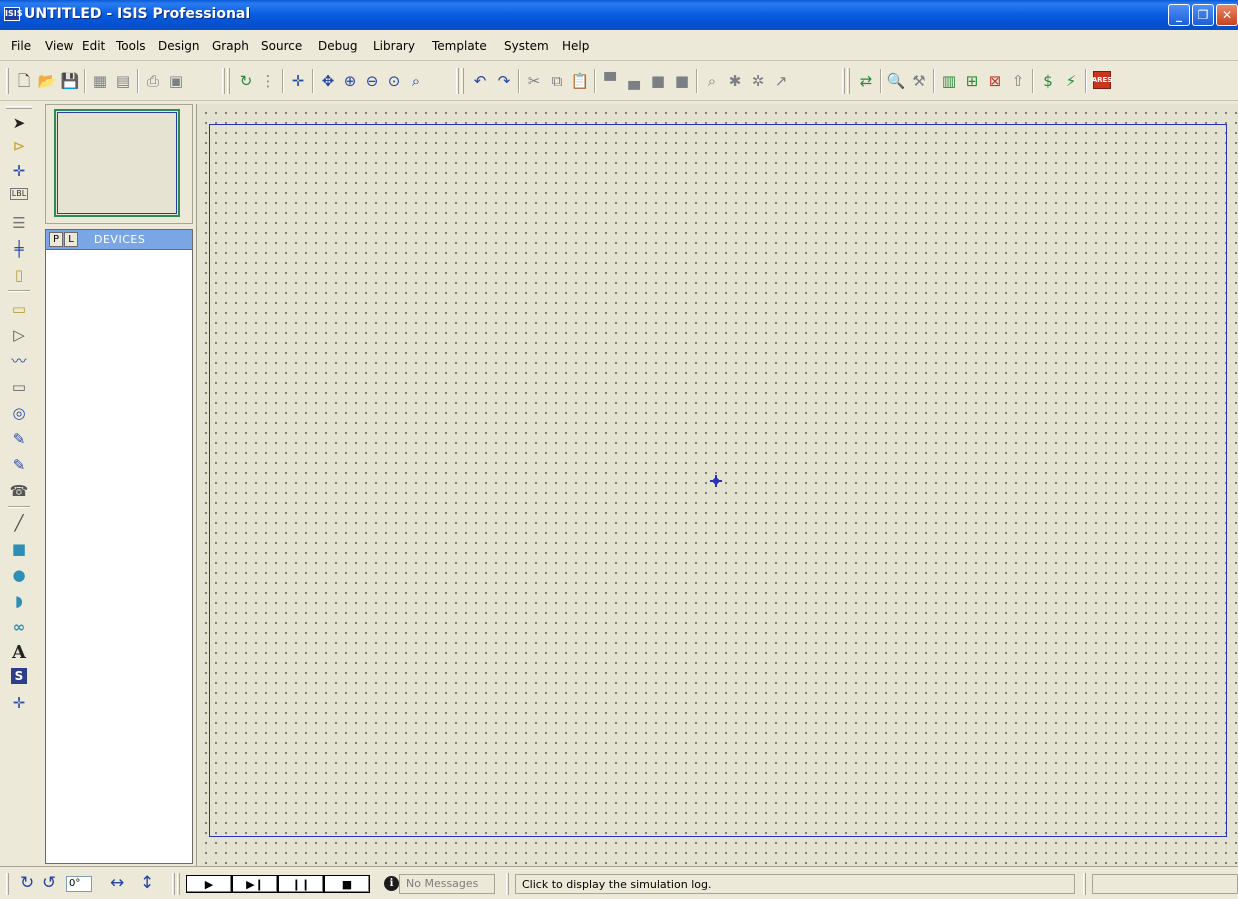 Image resolution: width=1238 pixels, height=899 pixels. Describe the element at coordinates (100, 81) in the screenshot. I see `import-section-icon: ▦` at that location.